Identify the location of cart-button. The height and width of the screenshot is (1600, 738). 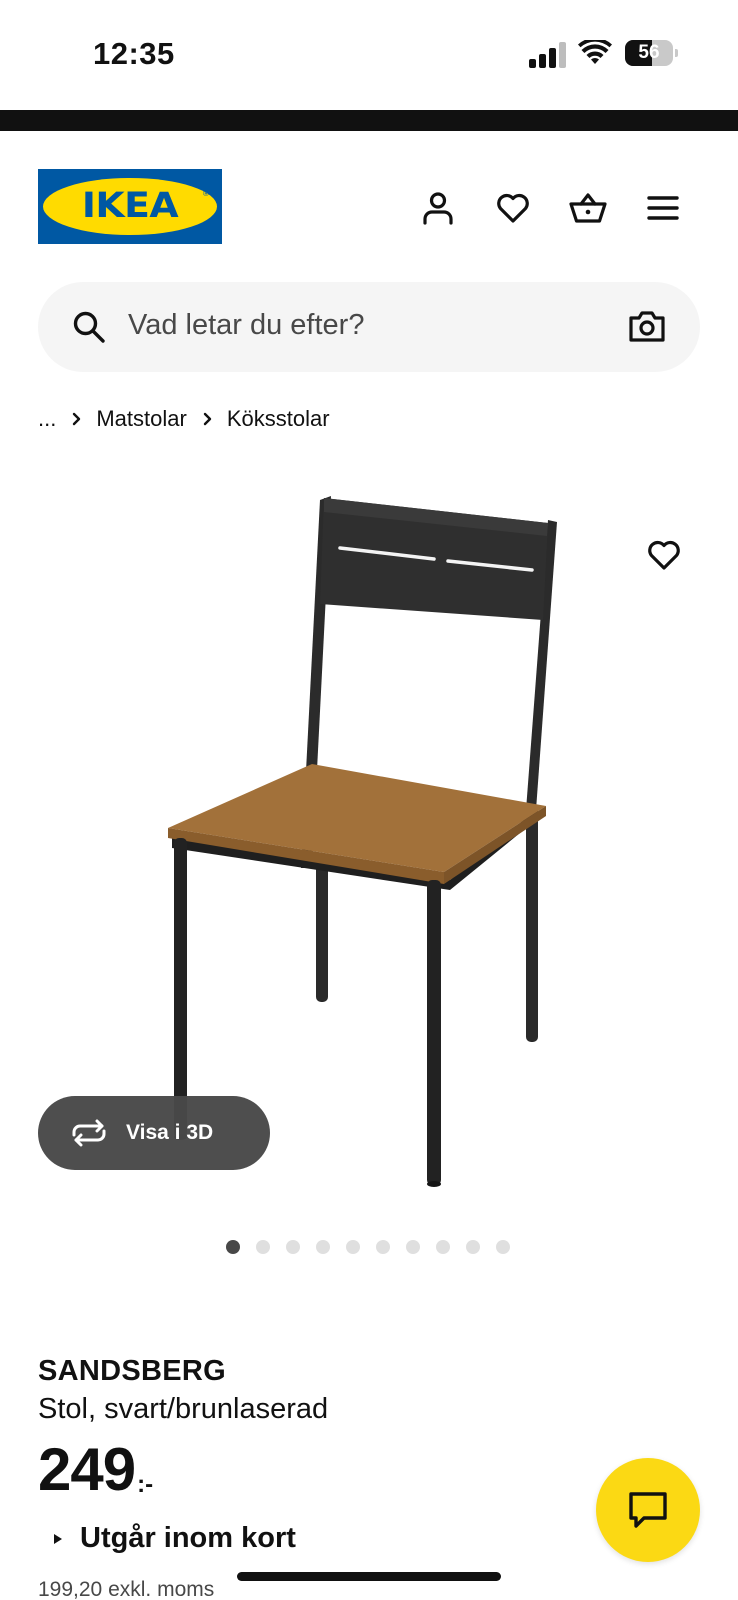
(588, 208).